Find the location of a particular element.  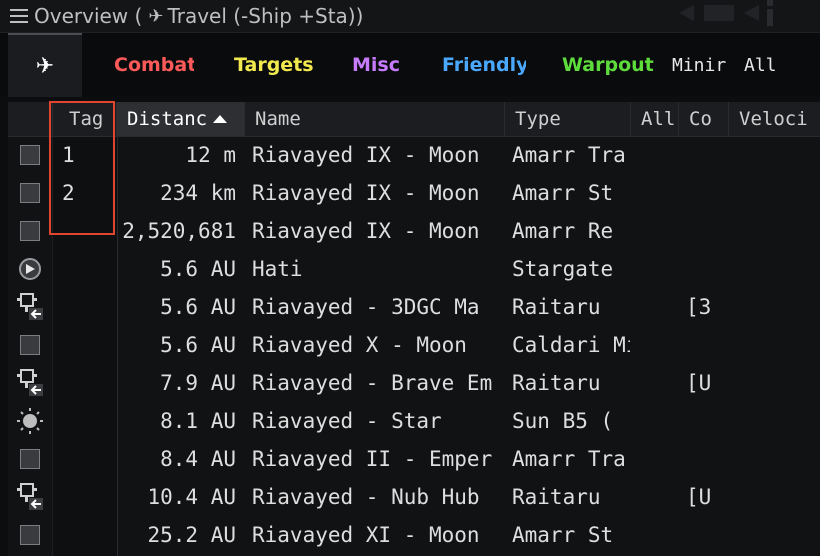

tab-targets: Targets is located at coordinates (274, 65).